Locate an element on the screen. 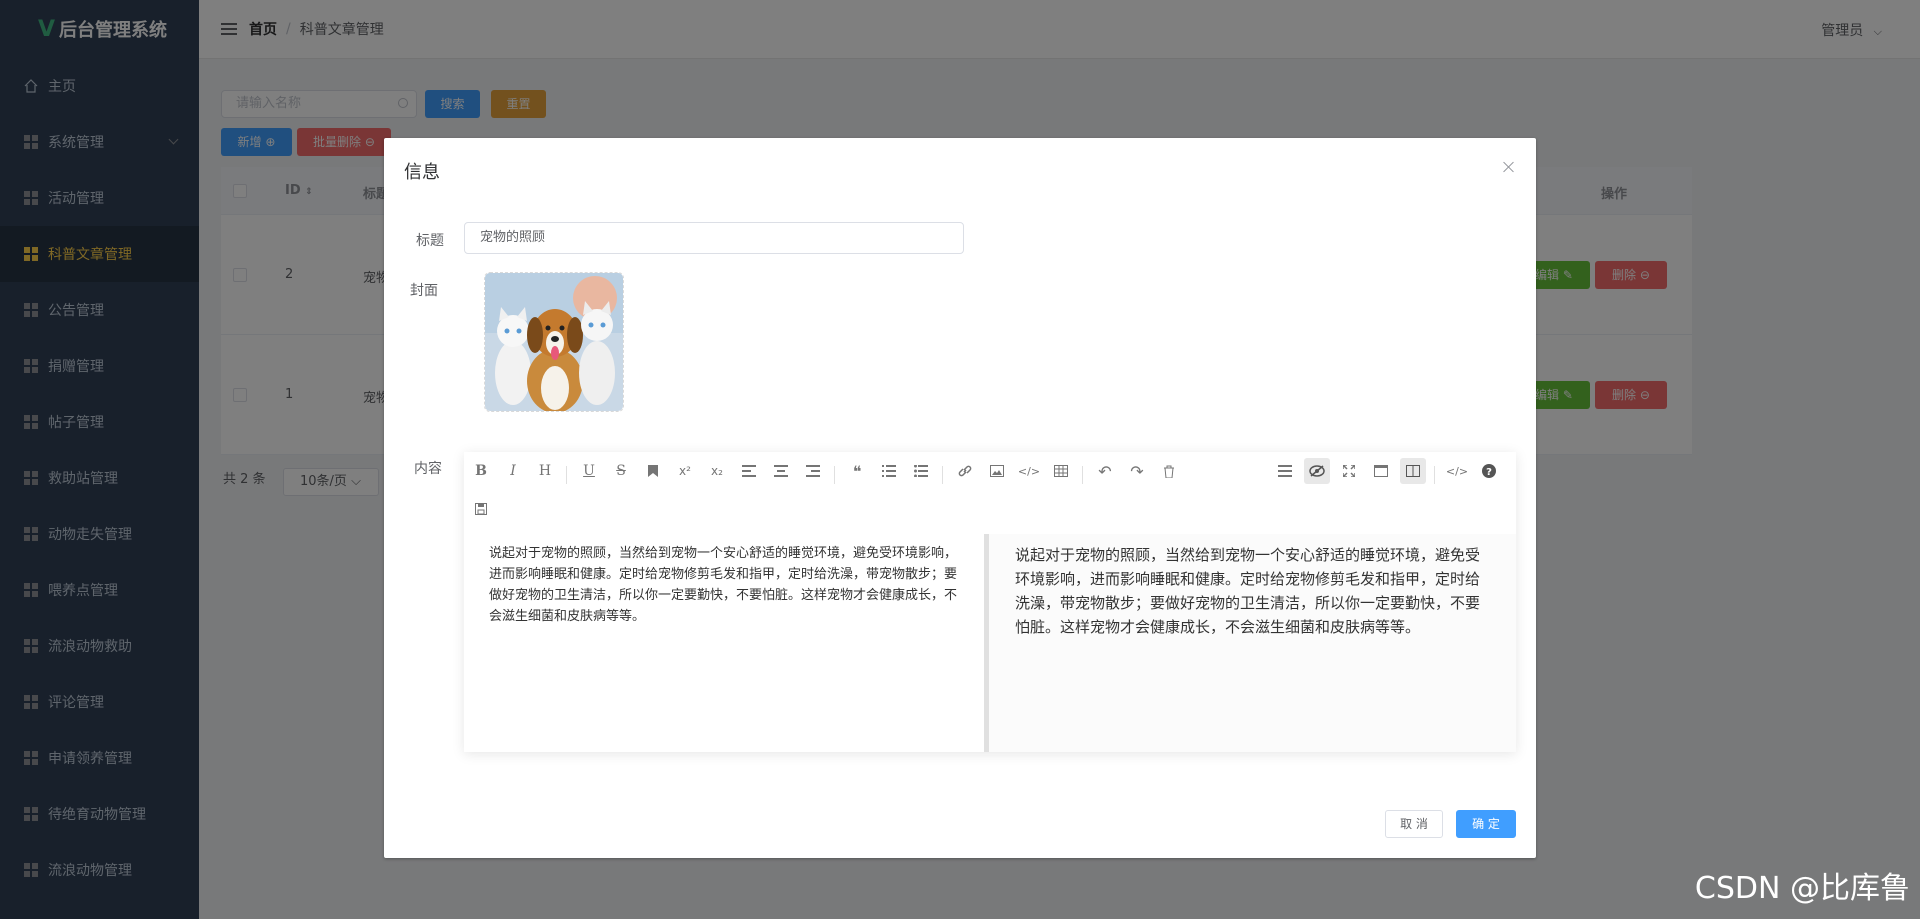 The height and width of the screenshot is (919, 1920). italic-icon: I is located at coordinates (513, 471).